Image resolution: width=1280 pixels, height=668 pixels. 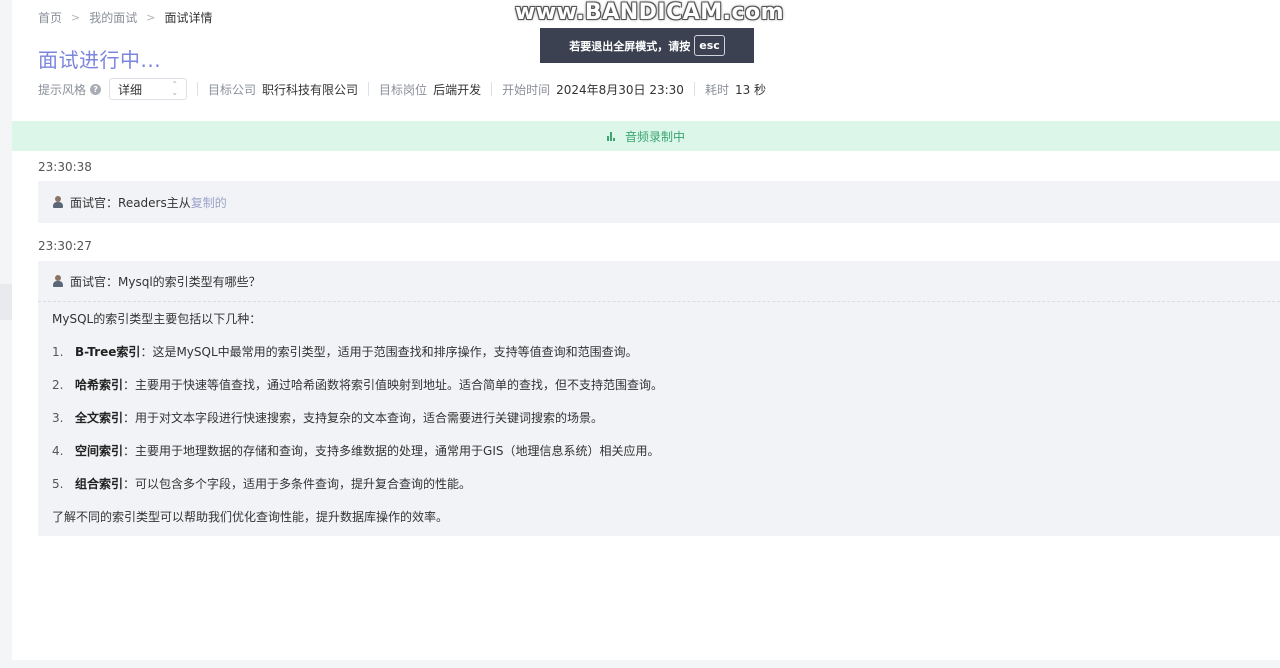 I want to click on esc-key-badge: esc, so click(x=709, y=45).